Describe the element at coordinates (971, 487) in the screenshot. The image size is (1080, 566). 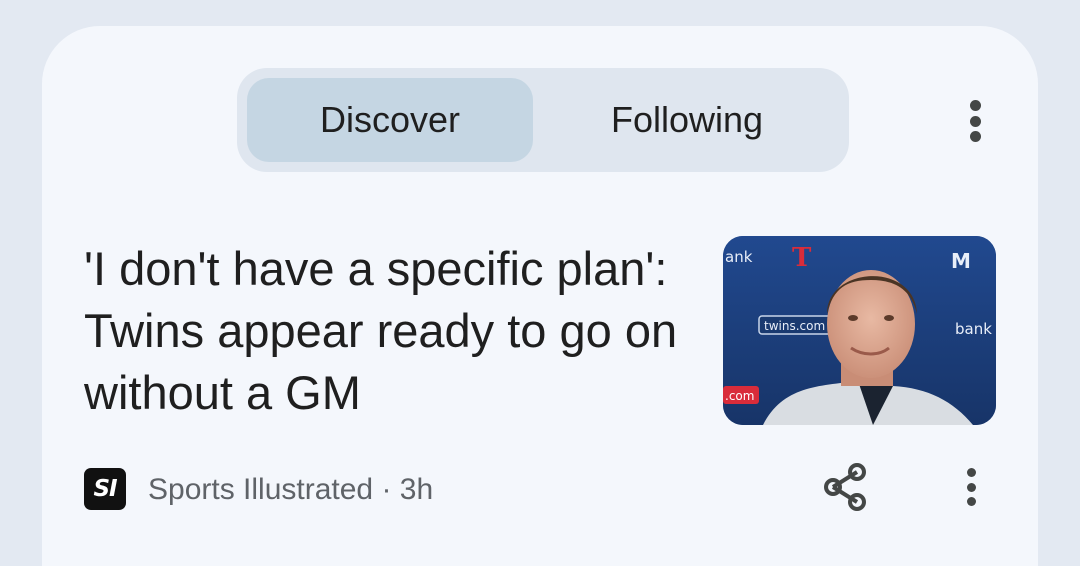
I see `article-more-options-icon` at that location.